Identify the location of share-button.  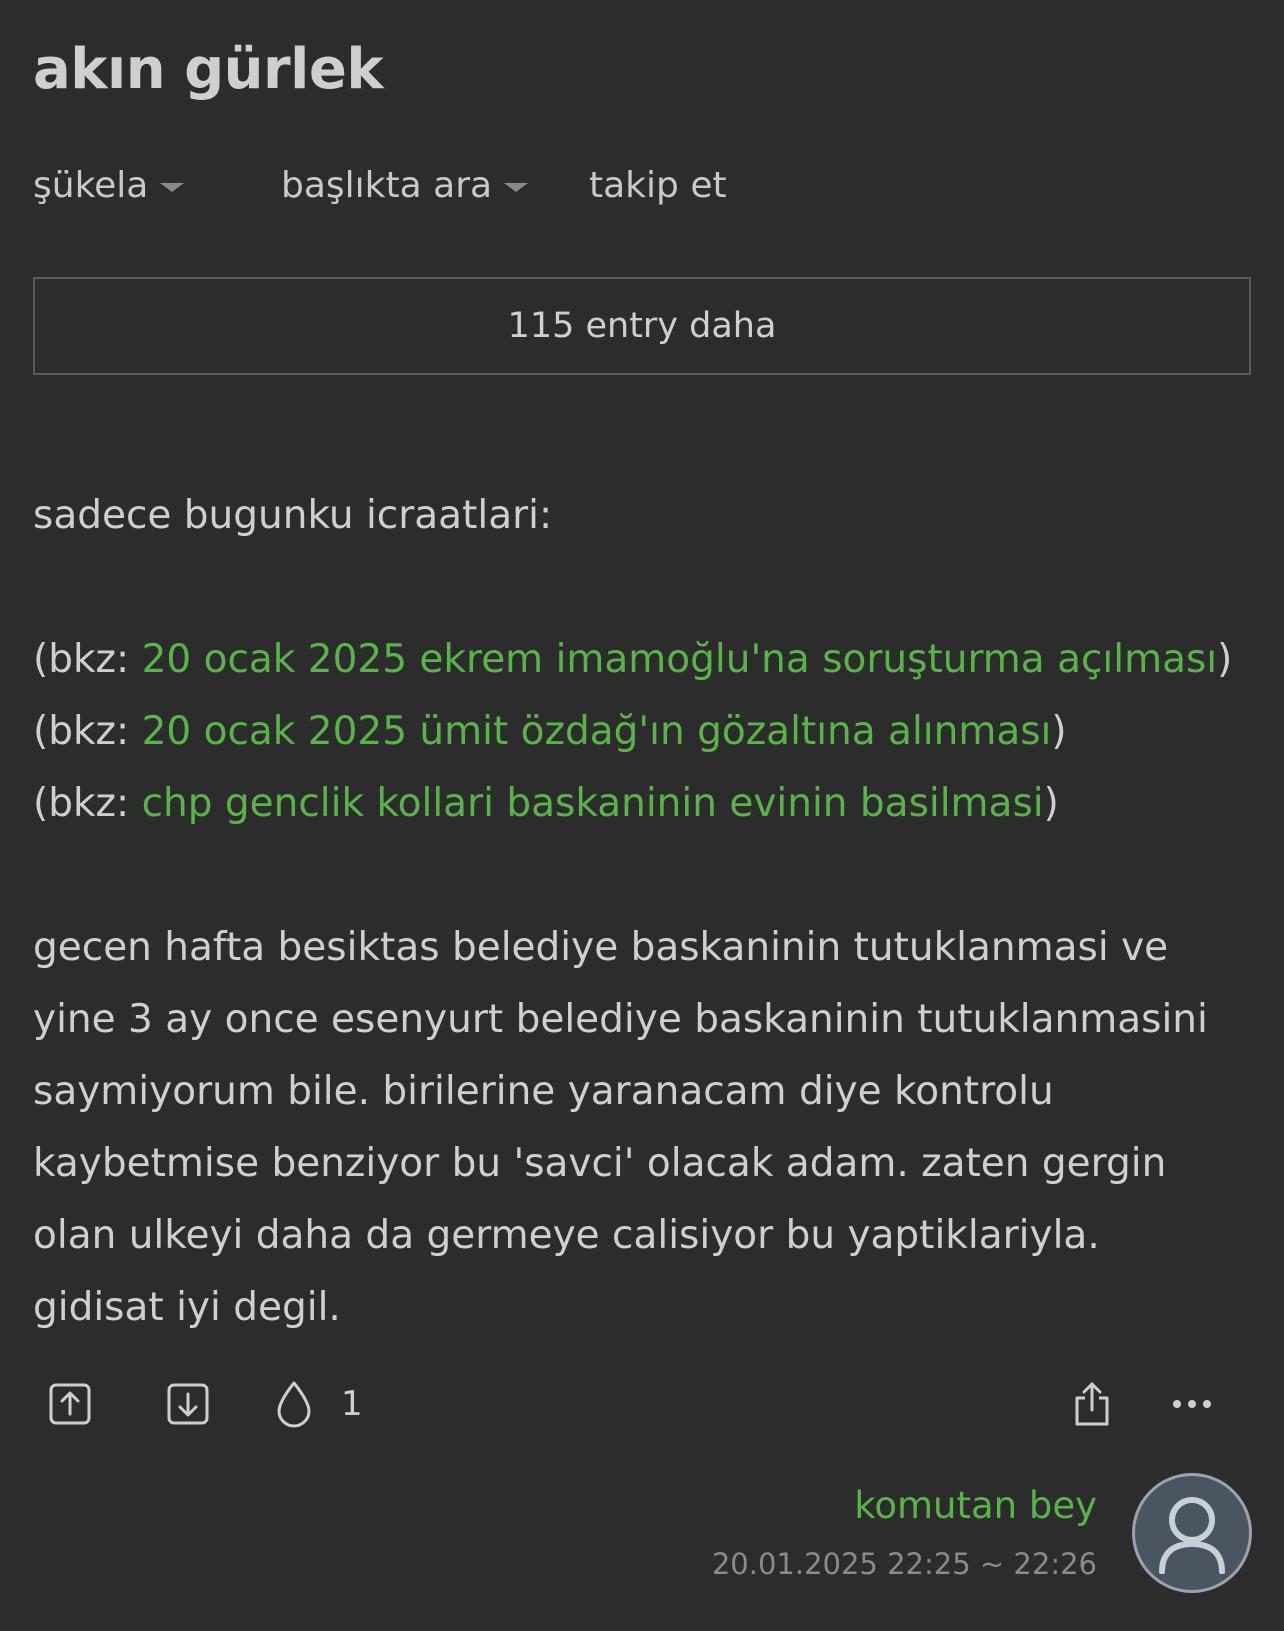
(1092, 1404).